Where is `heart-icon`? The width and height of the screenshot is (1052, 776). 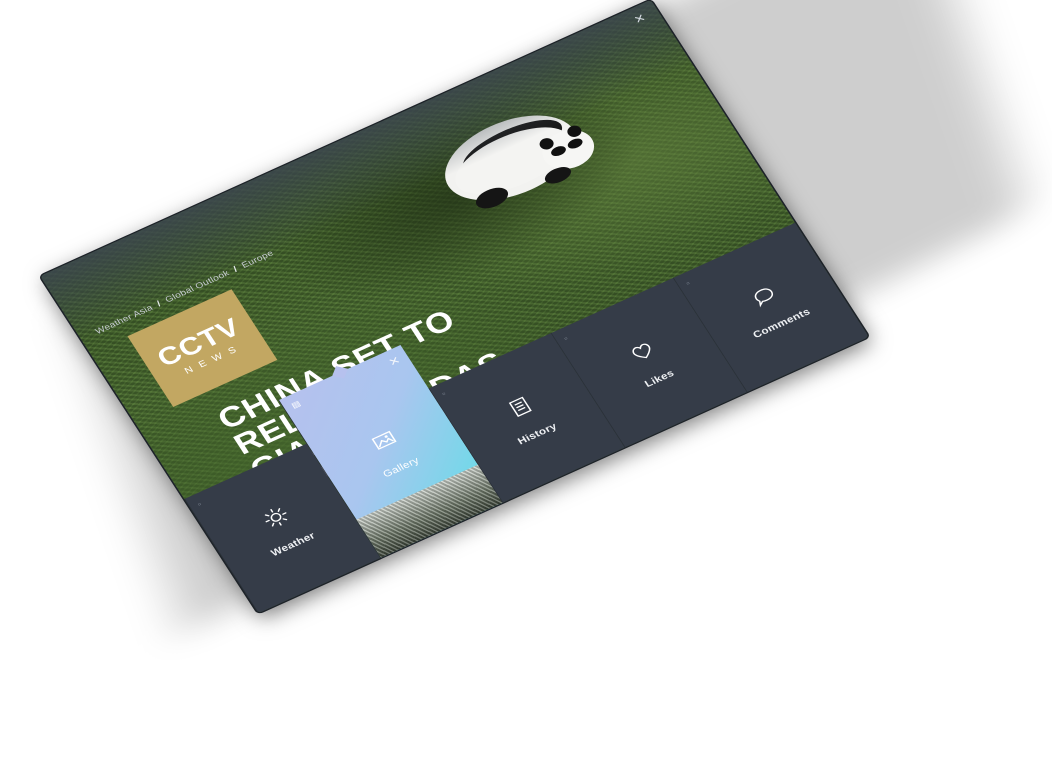
heart-icon is located at coordinates (640, 351).